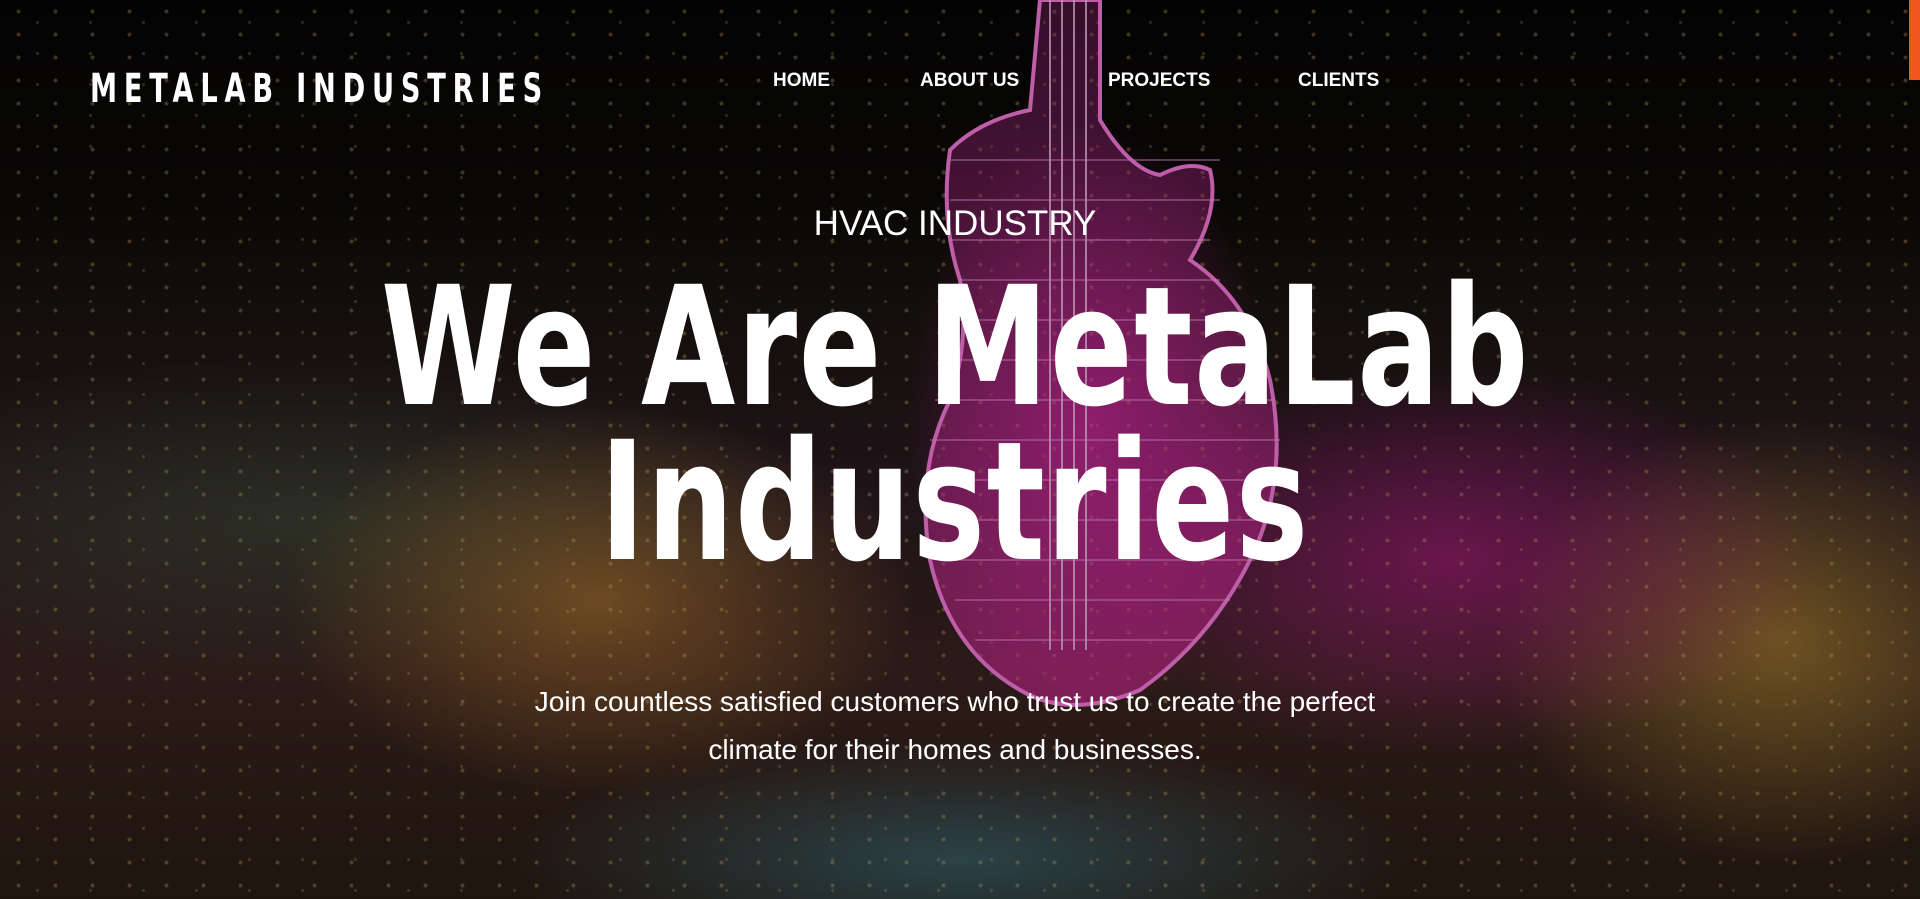 The width and height of the screenshot is (1920, 899). I want to click on hero-eyebrow: HVAC INDUSTRY, so click(955, 223).